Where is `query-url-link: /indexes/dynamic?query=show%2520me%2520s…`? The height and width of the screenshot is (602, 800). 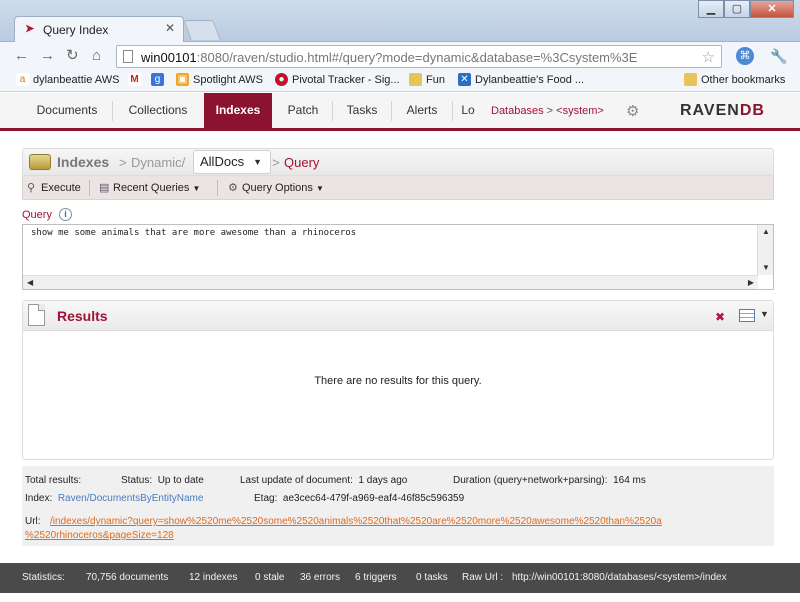
query-url-link: /indexes/dynamic?query=show%2520me%2520s… is located at coordinates (356, 521).